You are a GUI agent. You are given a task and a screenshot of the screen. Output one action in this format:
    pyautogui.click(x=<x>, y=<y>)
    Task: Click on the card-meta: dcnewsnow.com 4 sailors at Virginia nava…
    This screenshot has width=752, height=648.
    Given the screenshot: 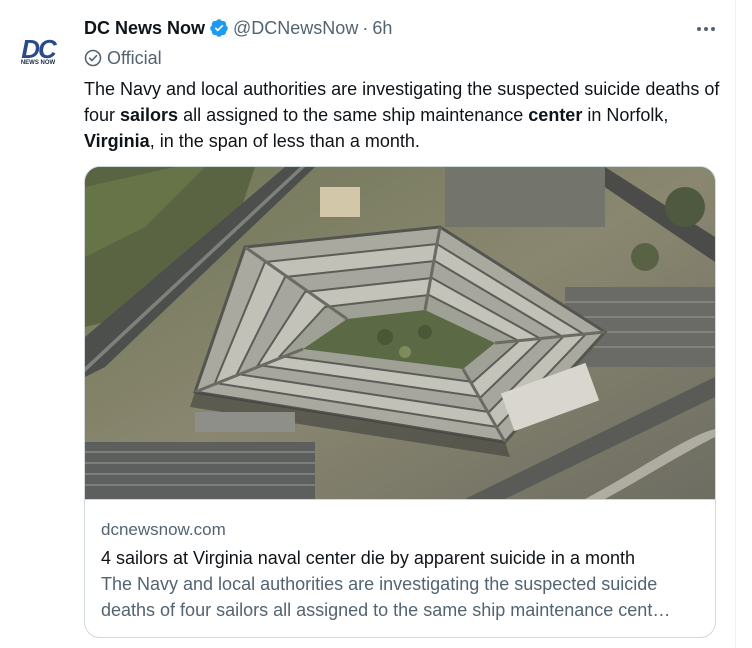 What is the action you would take?
    pyautogui.click(x=401, y=570)
    